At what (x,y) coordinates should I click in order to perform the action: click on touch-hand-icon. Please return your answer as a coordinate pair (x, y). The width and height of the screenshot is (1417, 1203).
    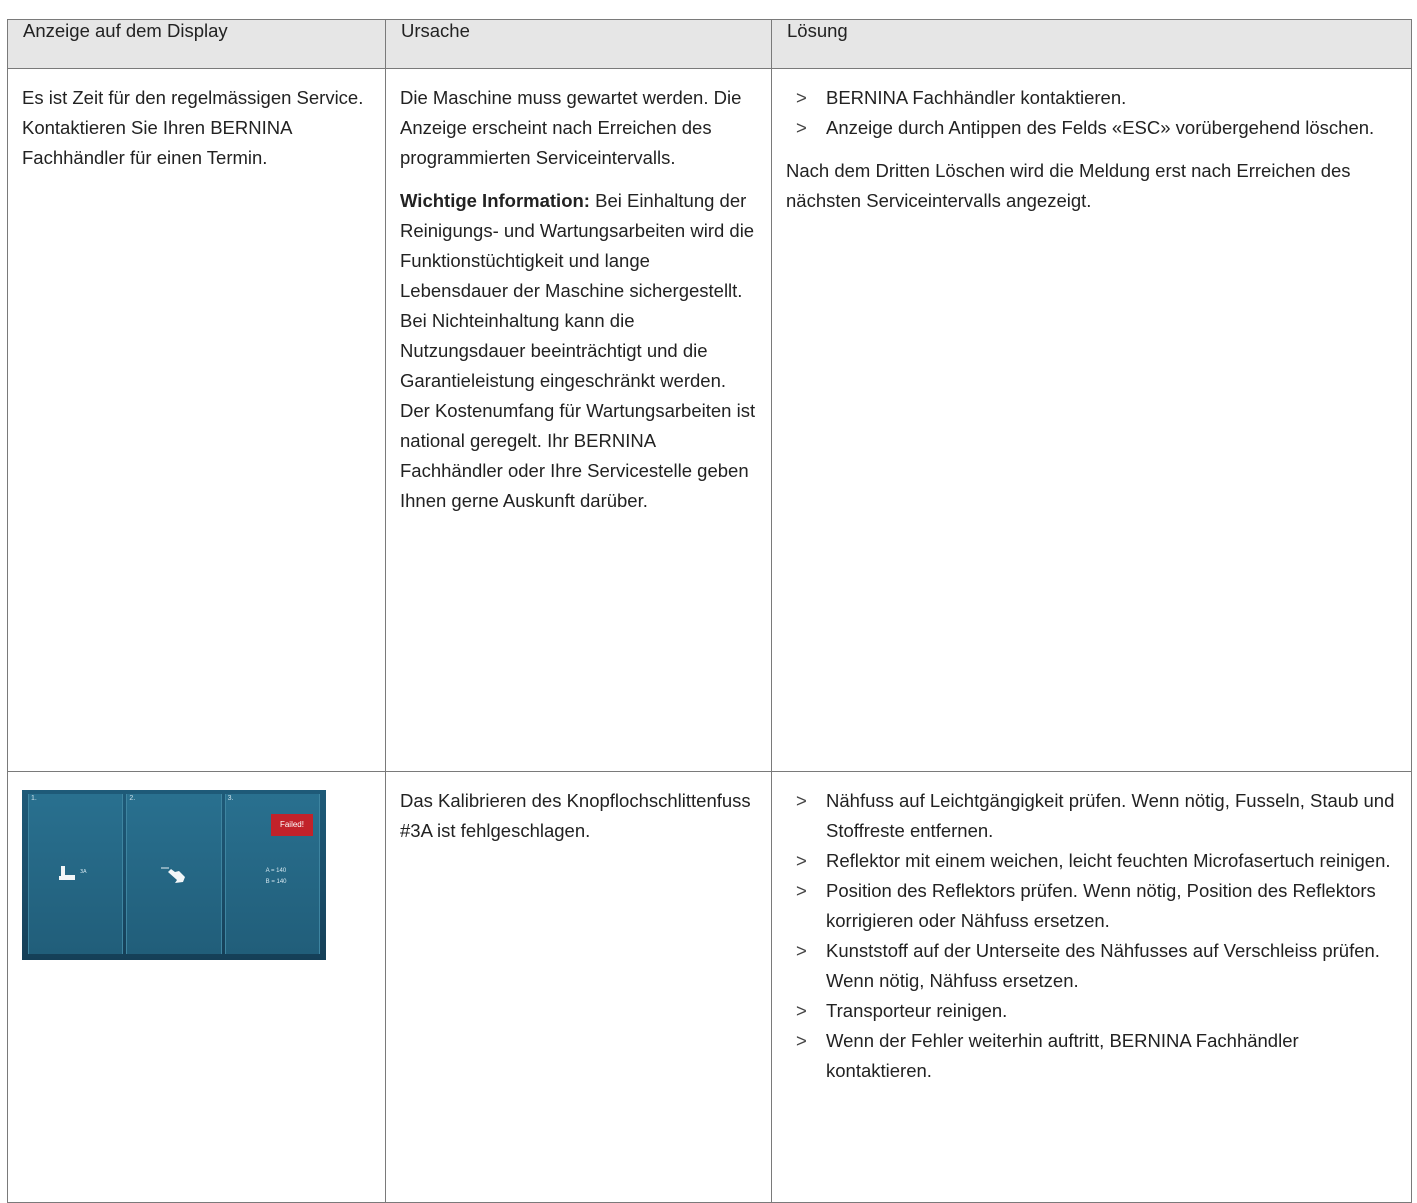
    Looking at the image, I should click on (173, 875).